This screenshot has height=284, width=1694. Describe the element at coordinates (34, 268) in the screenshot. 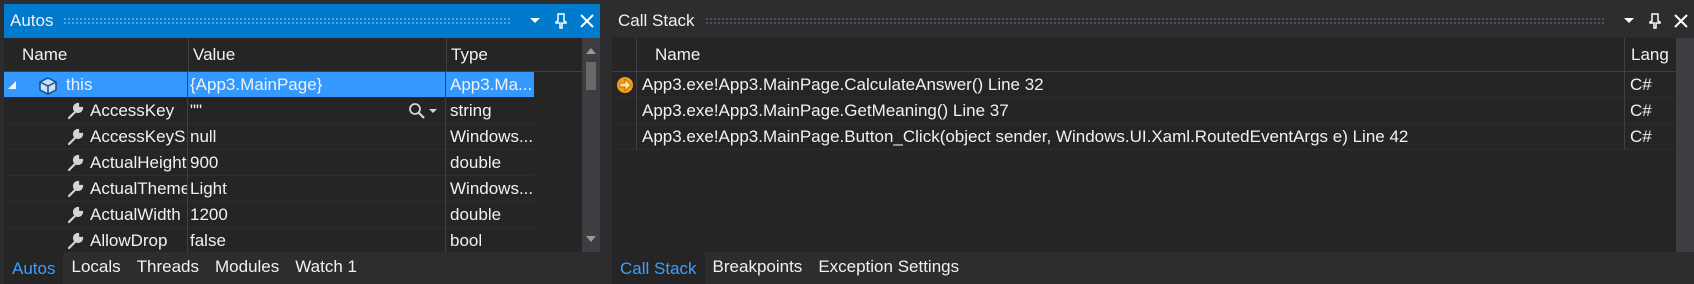

I see `tab-autos: Autos` at that location.